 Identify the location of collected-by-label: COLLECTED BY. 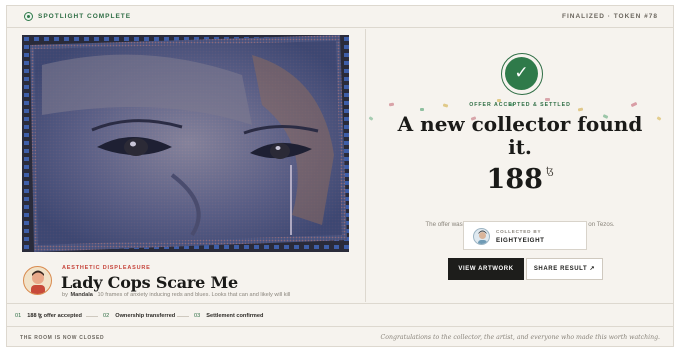
(519, 231).